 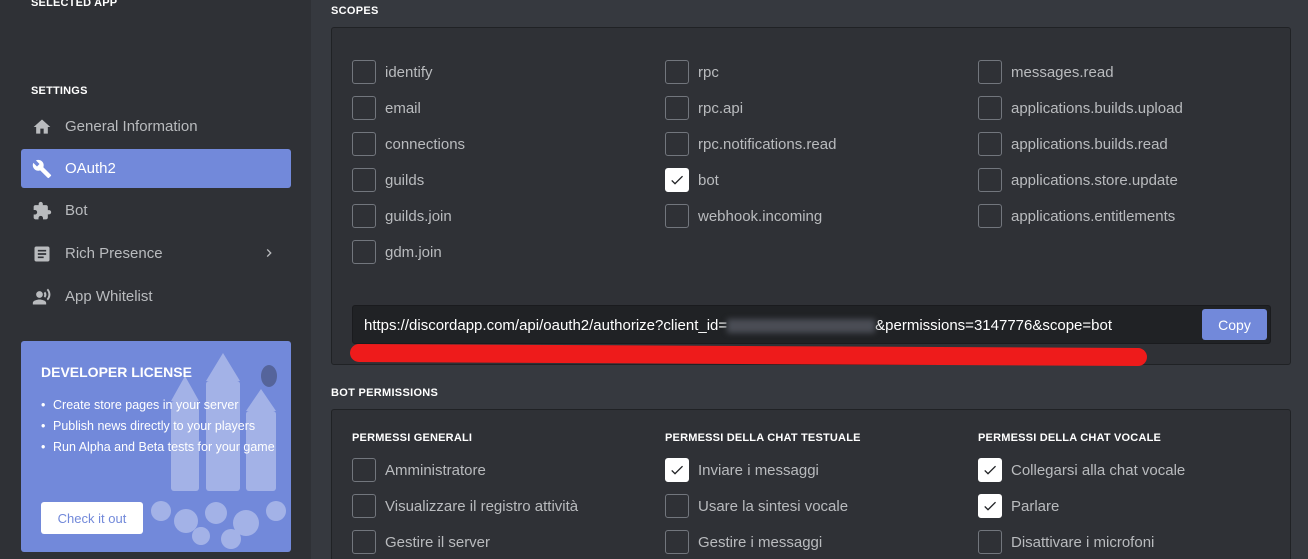 I want to click on sidebar-item-label: Rich Presence, so click(x=114, y=253).